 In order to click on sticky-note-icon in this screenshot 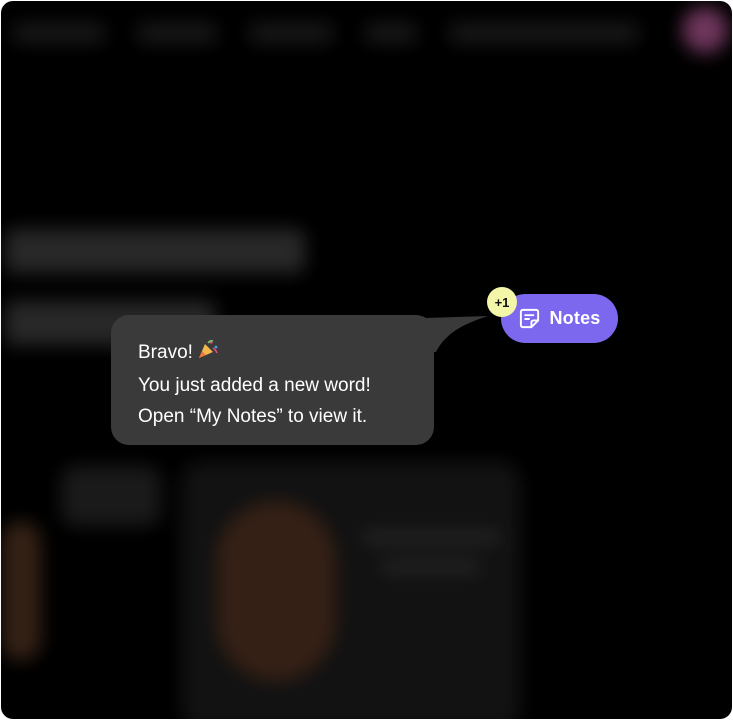, I will do `click(529, 318)`.